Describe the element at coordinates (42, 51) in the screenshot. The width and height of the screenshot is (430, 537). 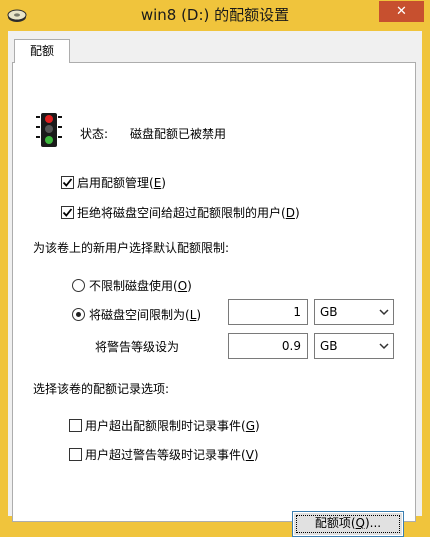
I see `tab-quota: 配额` at that location.